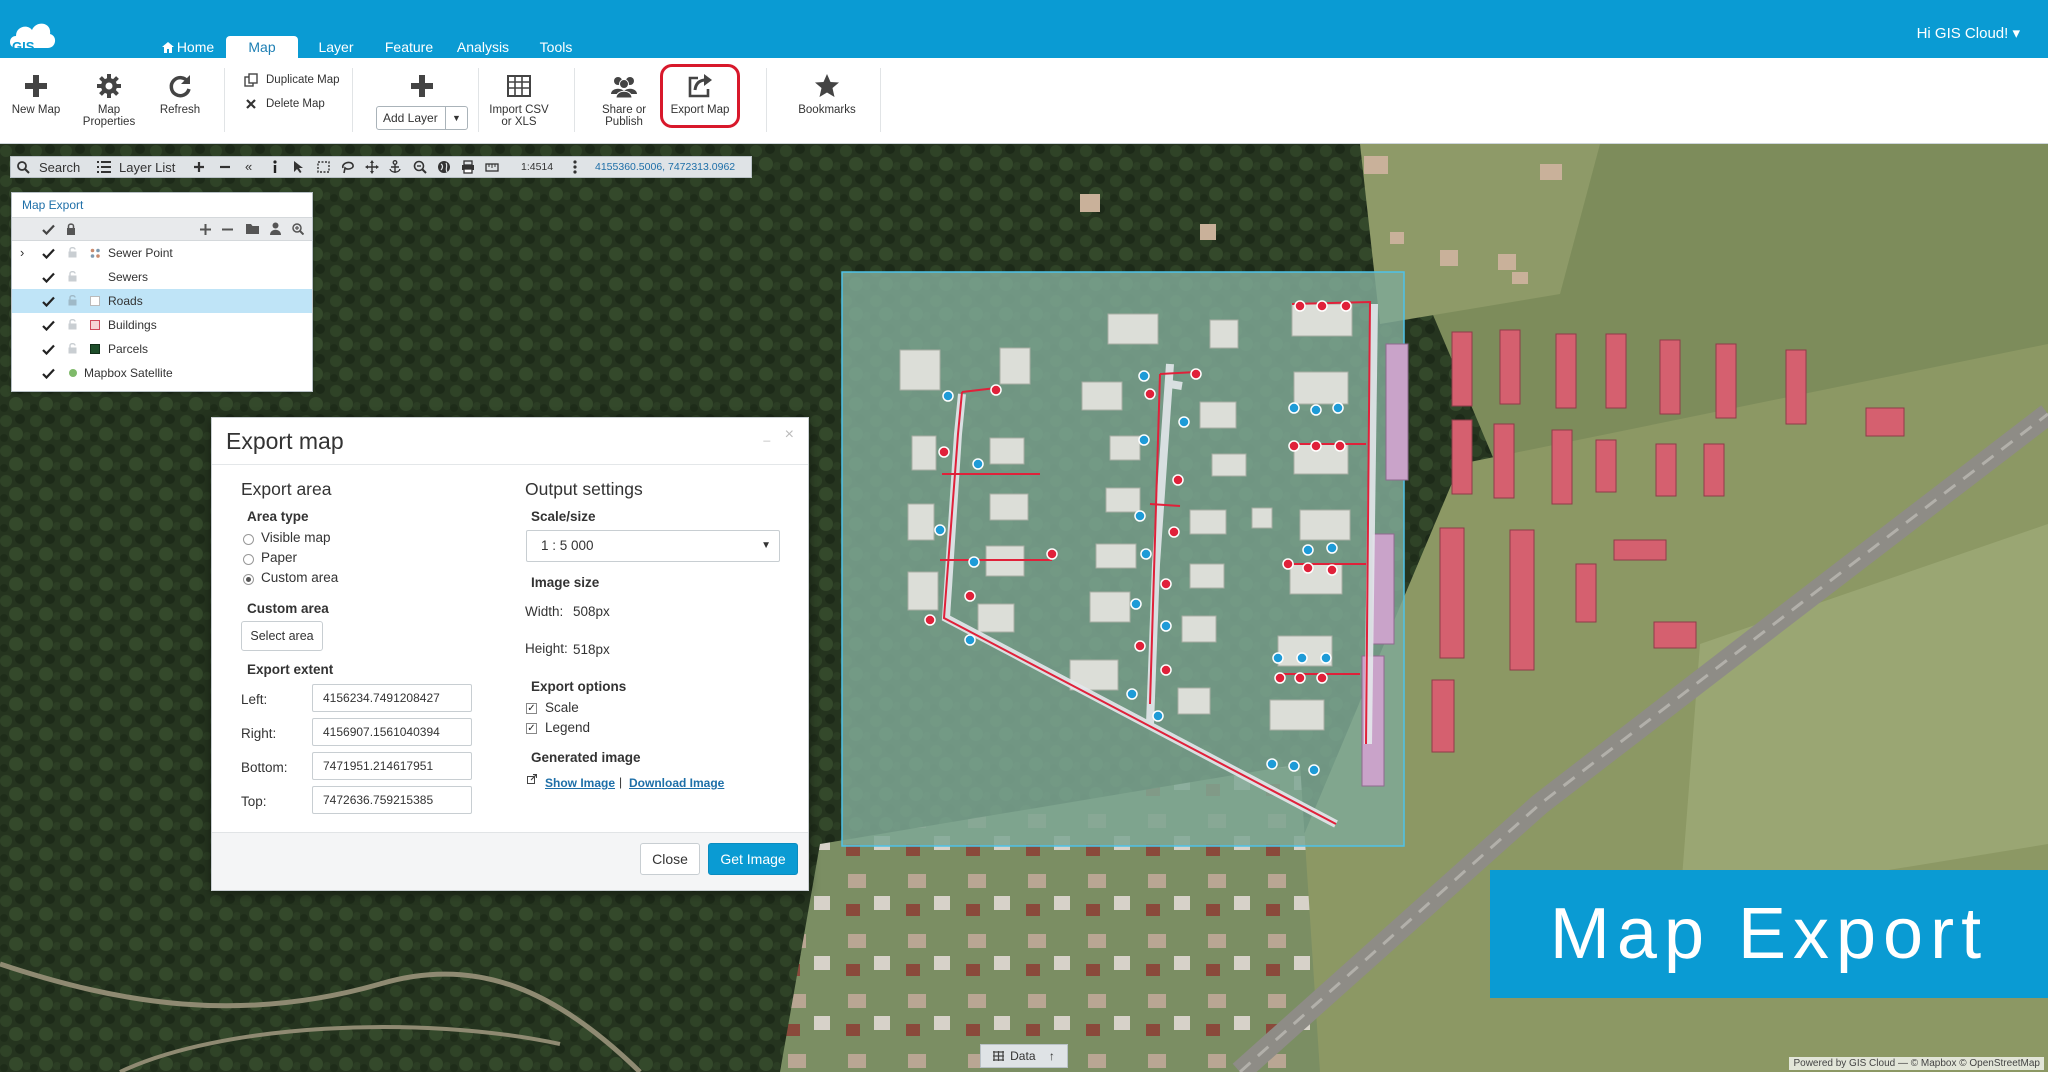 The height and width of the screenshot is (1072, 2048). Describe the element at coordinates (531, 728) in the screenshot. I see `legend-checkbox: ✓` at that location.